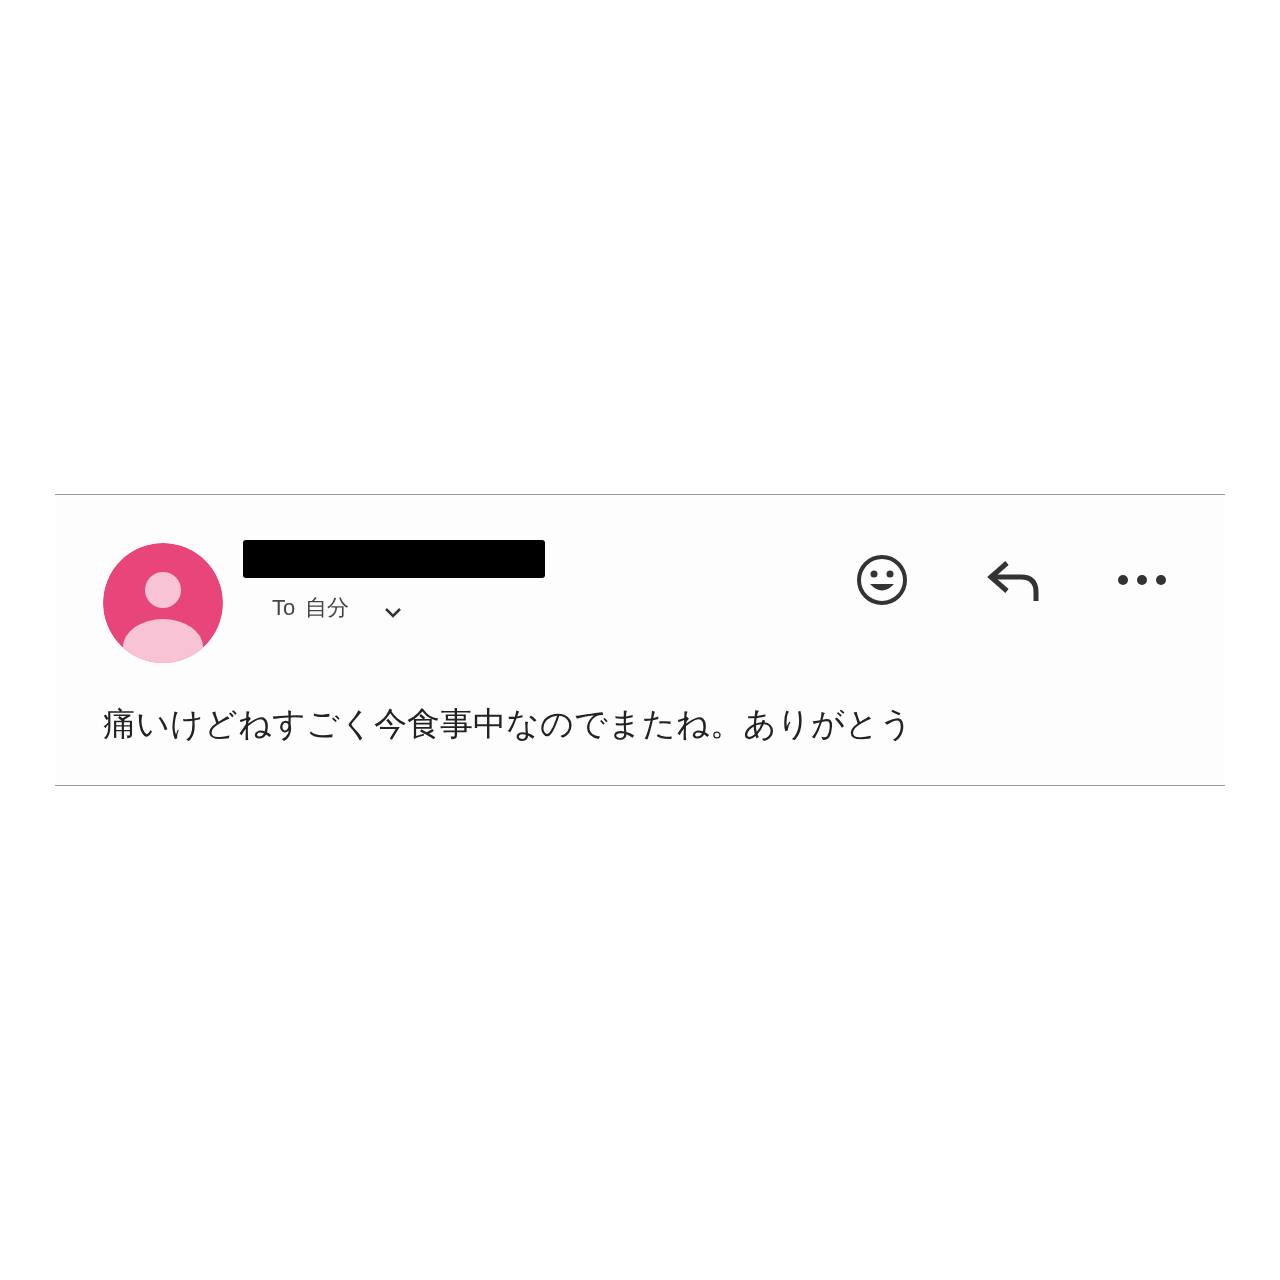 This screenshot has width=1280, height=1280. I want to click on avatar-icon, so click(163, 603).